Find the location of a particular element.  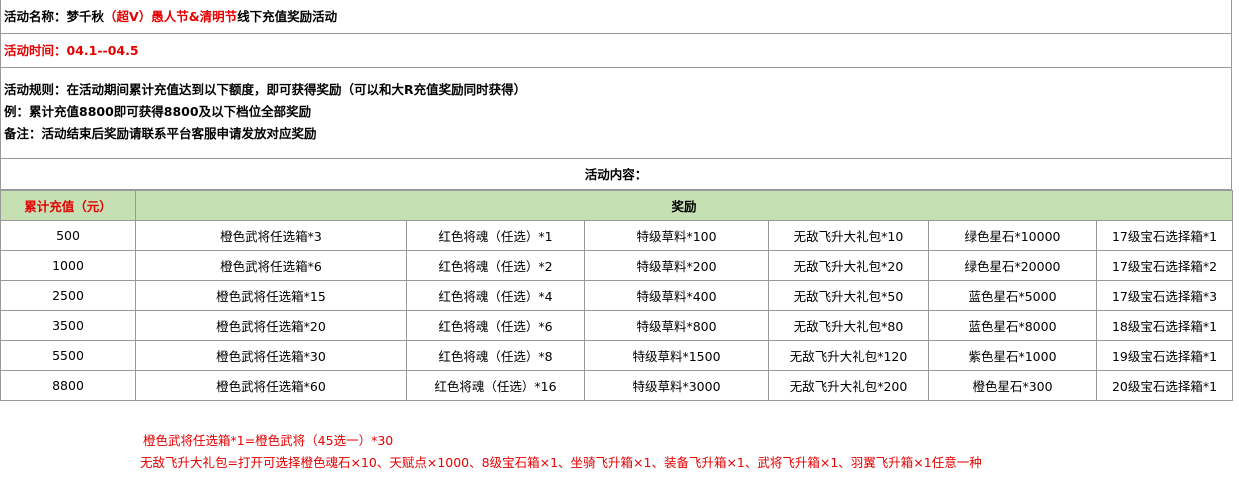

activity-content-label: 活动内容： is located at coordinates (616, 174).